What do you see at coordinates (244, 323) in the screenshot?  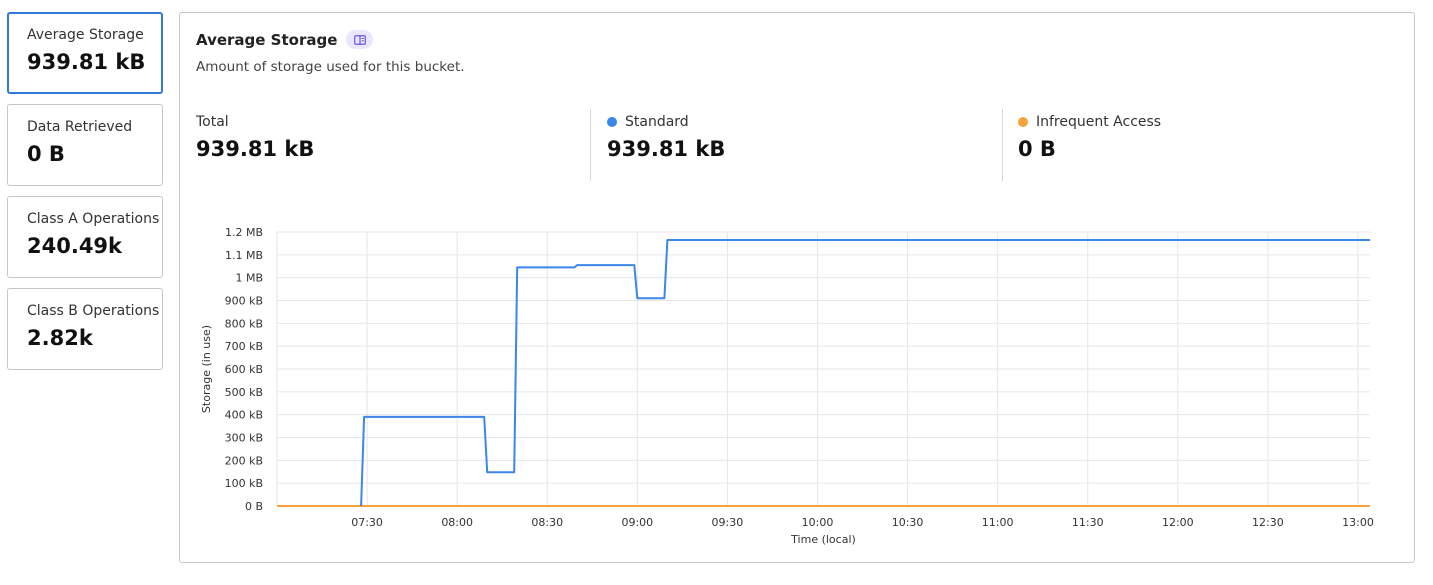 I see `y-tick-label: 800 kB` at bounding box center [244, 323].